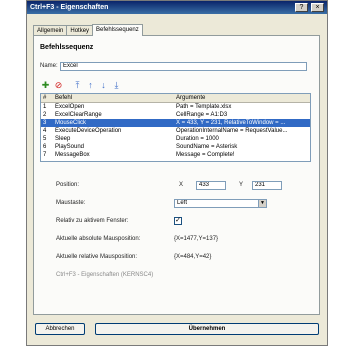 Image resolution: width=350 pixels, height=350 pixels. I want to click on row-num: 6, so click(45, 147).